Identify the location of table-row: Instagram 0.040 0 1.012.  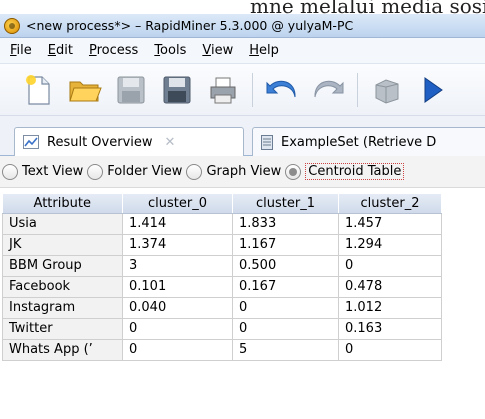
(222, 307).